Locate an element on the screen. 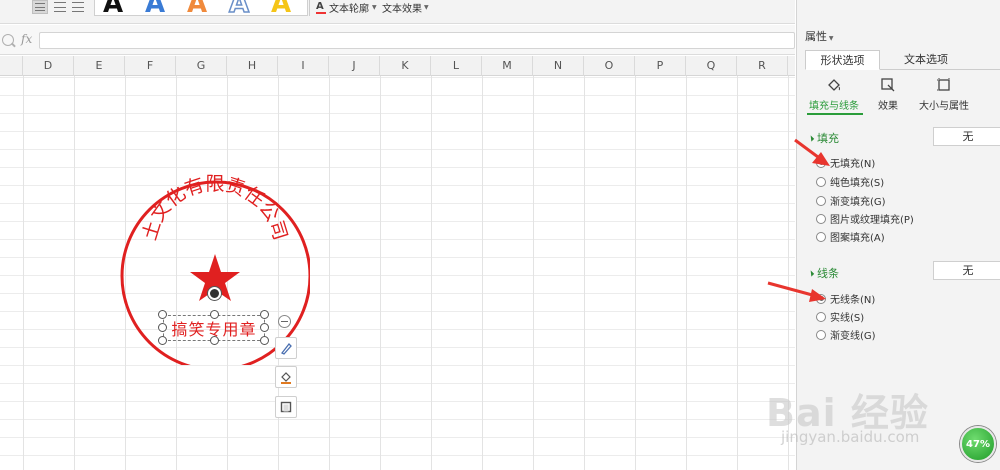  text-effect-label: 文本效果 is located at coordinates (402, 9).